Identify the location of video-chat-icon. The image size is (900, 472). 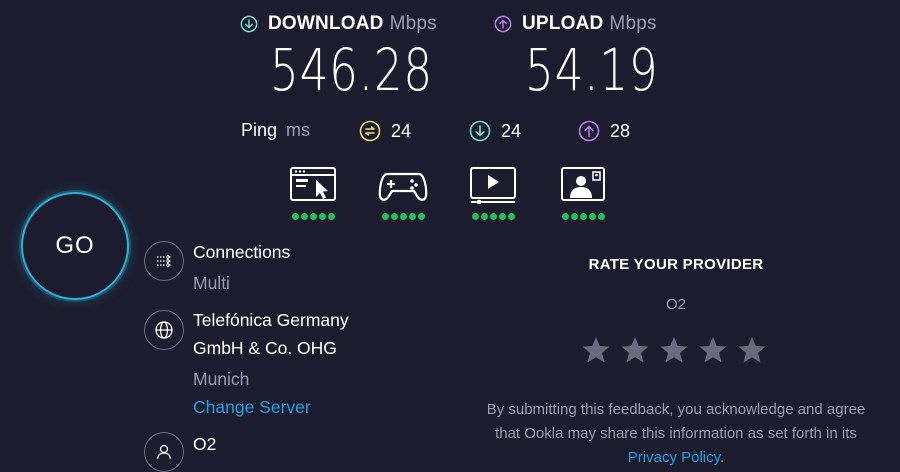
(583, 184).